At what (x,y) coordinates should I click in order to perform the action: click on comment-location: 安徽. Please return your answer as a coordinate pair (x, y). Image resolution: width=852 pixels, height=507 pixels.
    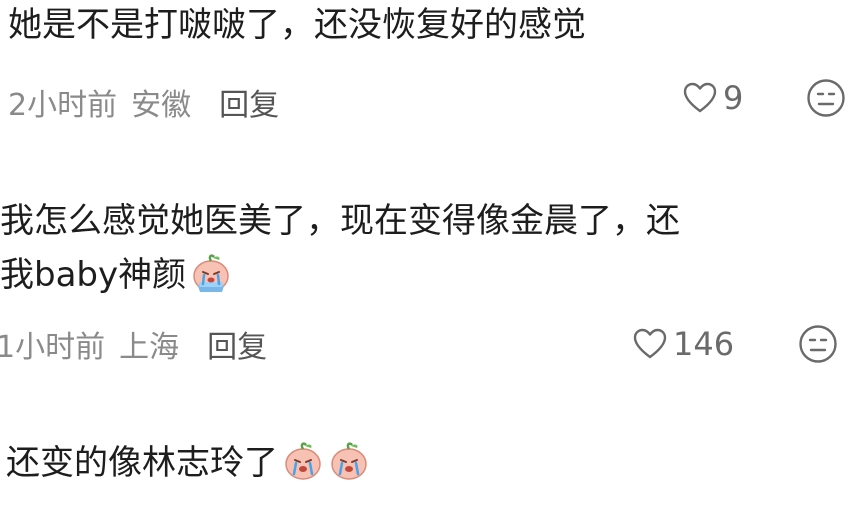
    Looking at the image, I should click on (161, 105).